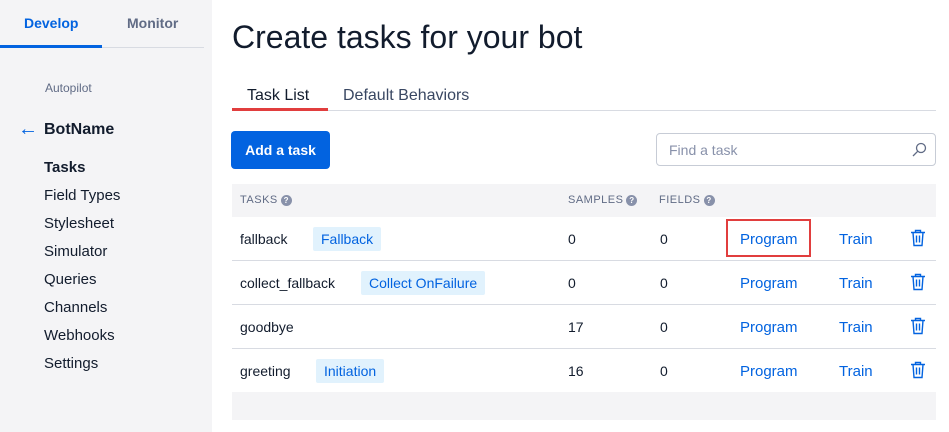  What do you see at coordinates (28, 129) in the screenshot?
I see `arrow-left-icon: ←` at bounding box center [28, 129].